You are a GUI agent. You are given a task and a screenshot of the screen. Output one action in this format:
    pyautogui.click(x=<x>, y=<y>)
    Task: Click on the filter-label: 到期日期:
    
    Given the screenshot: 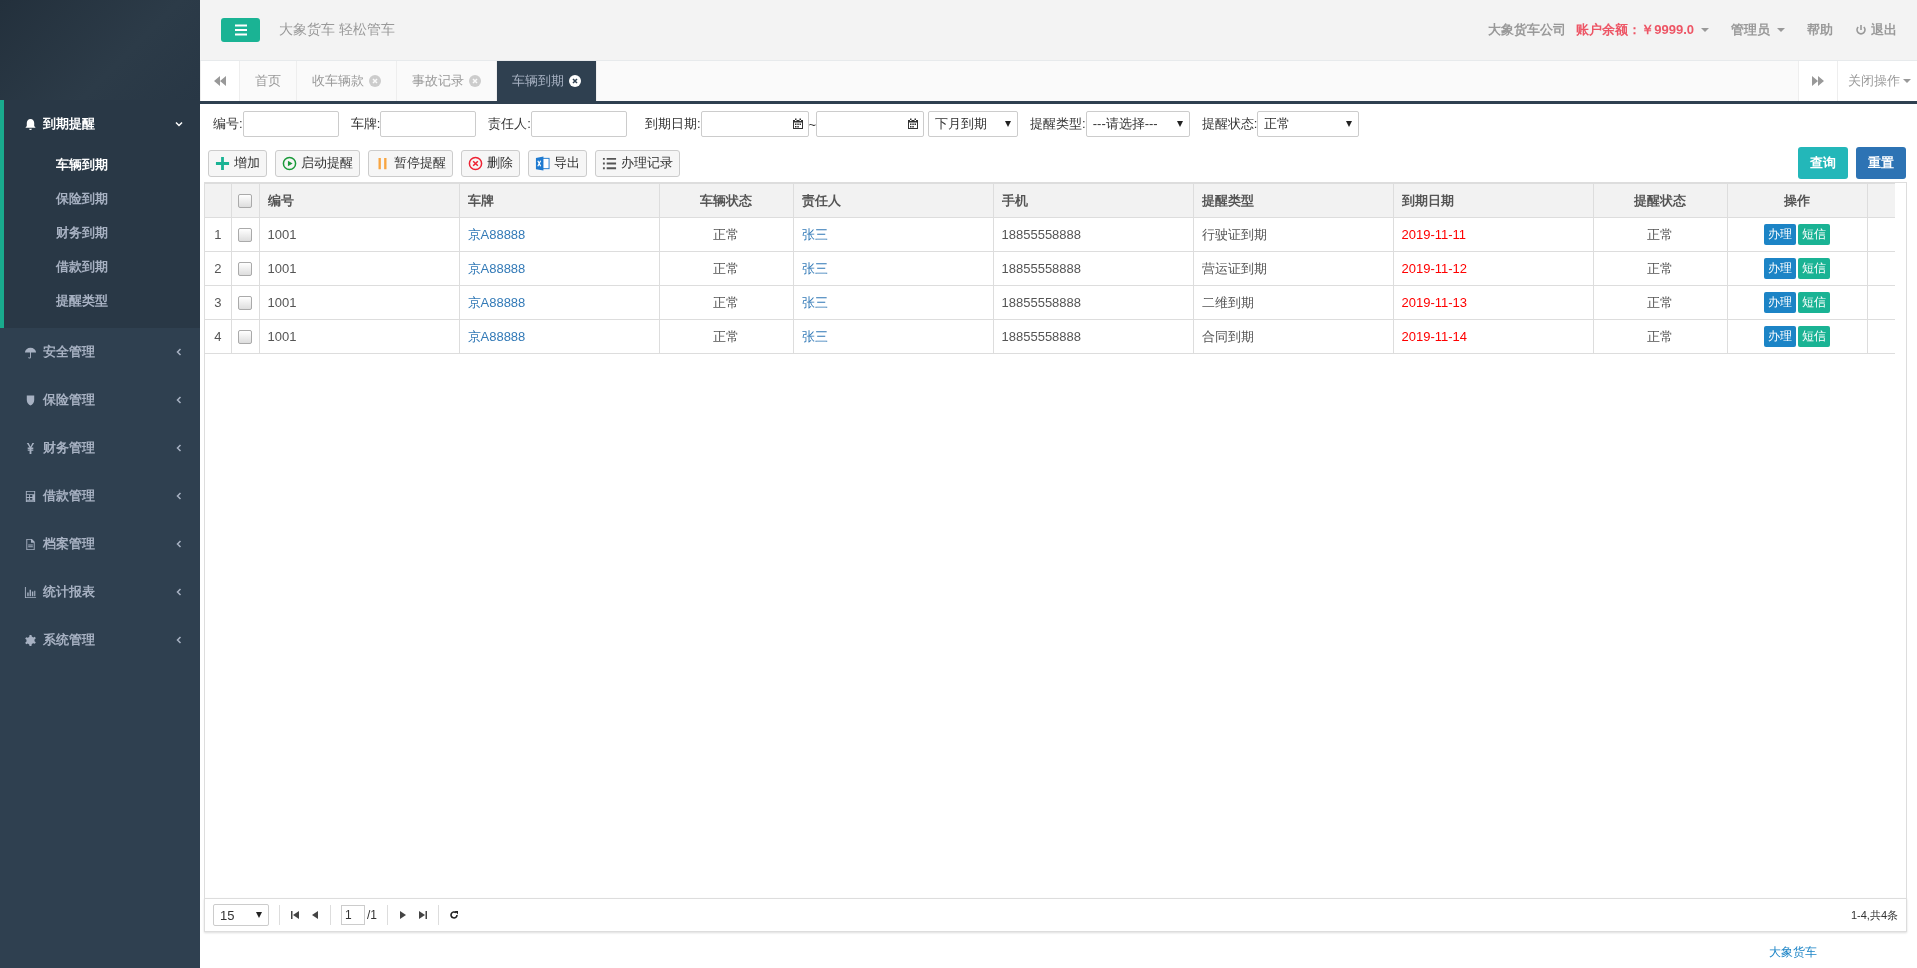 What is the action you would take?
    pyautogui.click(x=672, y=124)
    